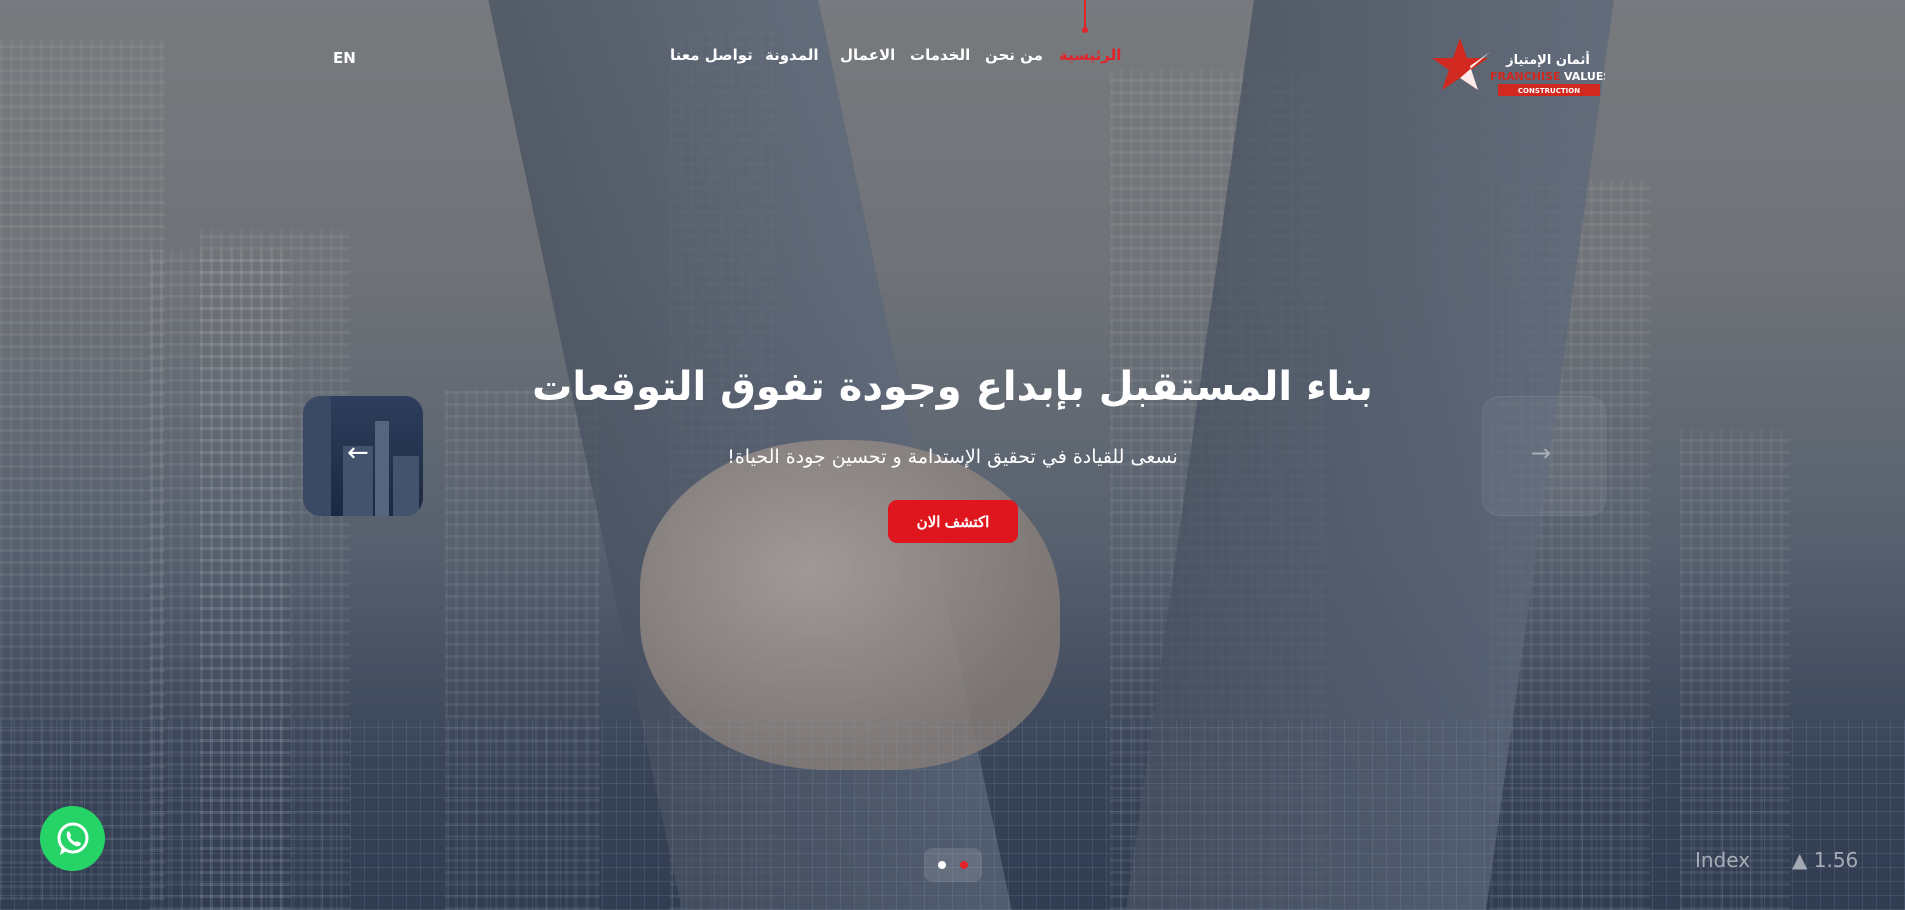 This screenshot has width=1905, height=910. Describe the element at coordinates (1541, 453) in the screenshot. I see `arrow-right-icon: →` at that location.